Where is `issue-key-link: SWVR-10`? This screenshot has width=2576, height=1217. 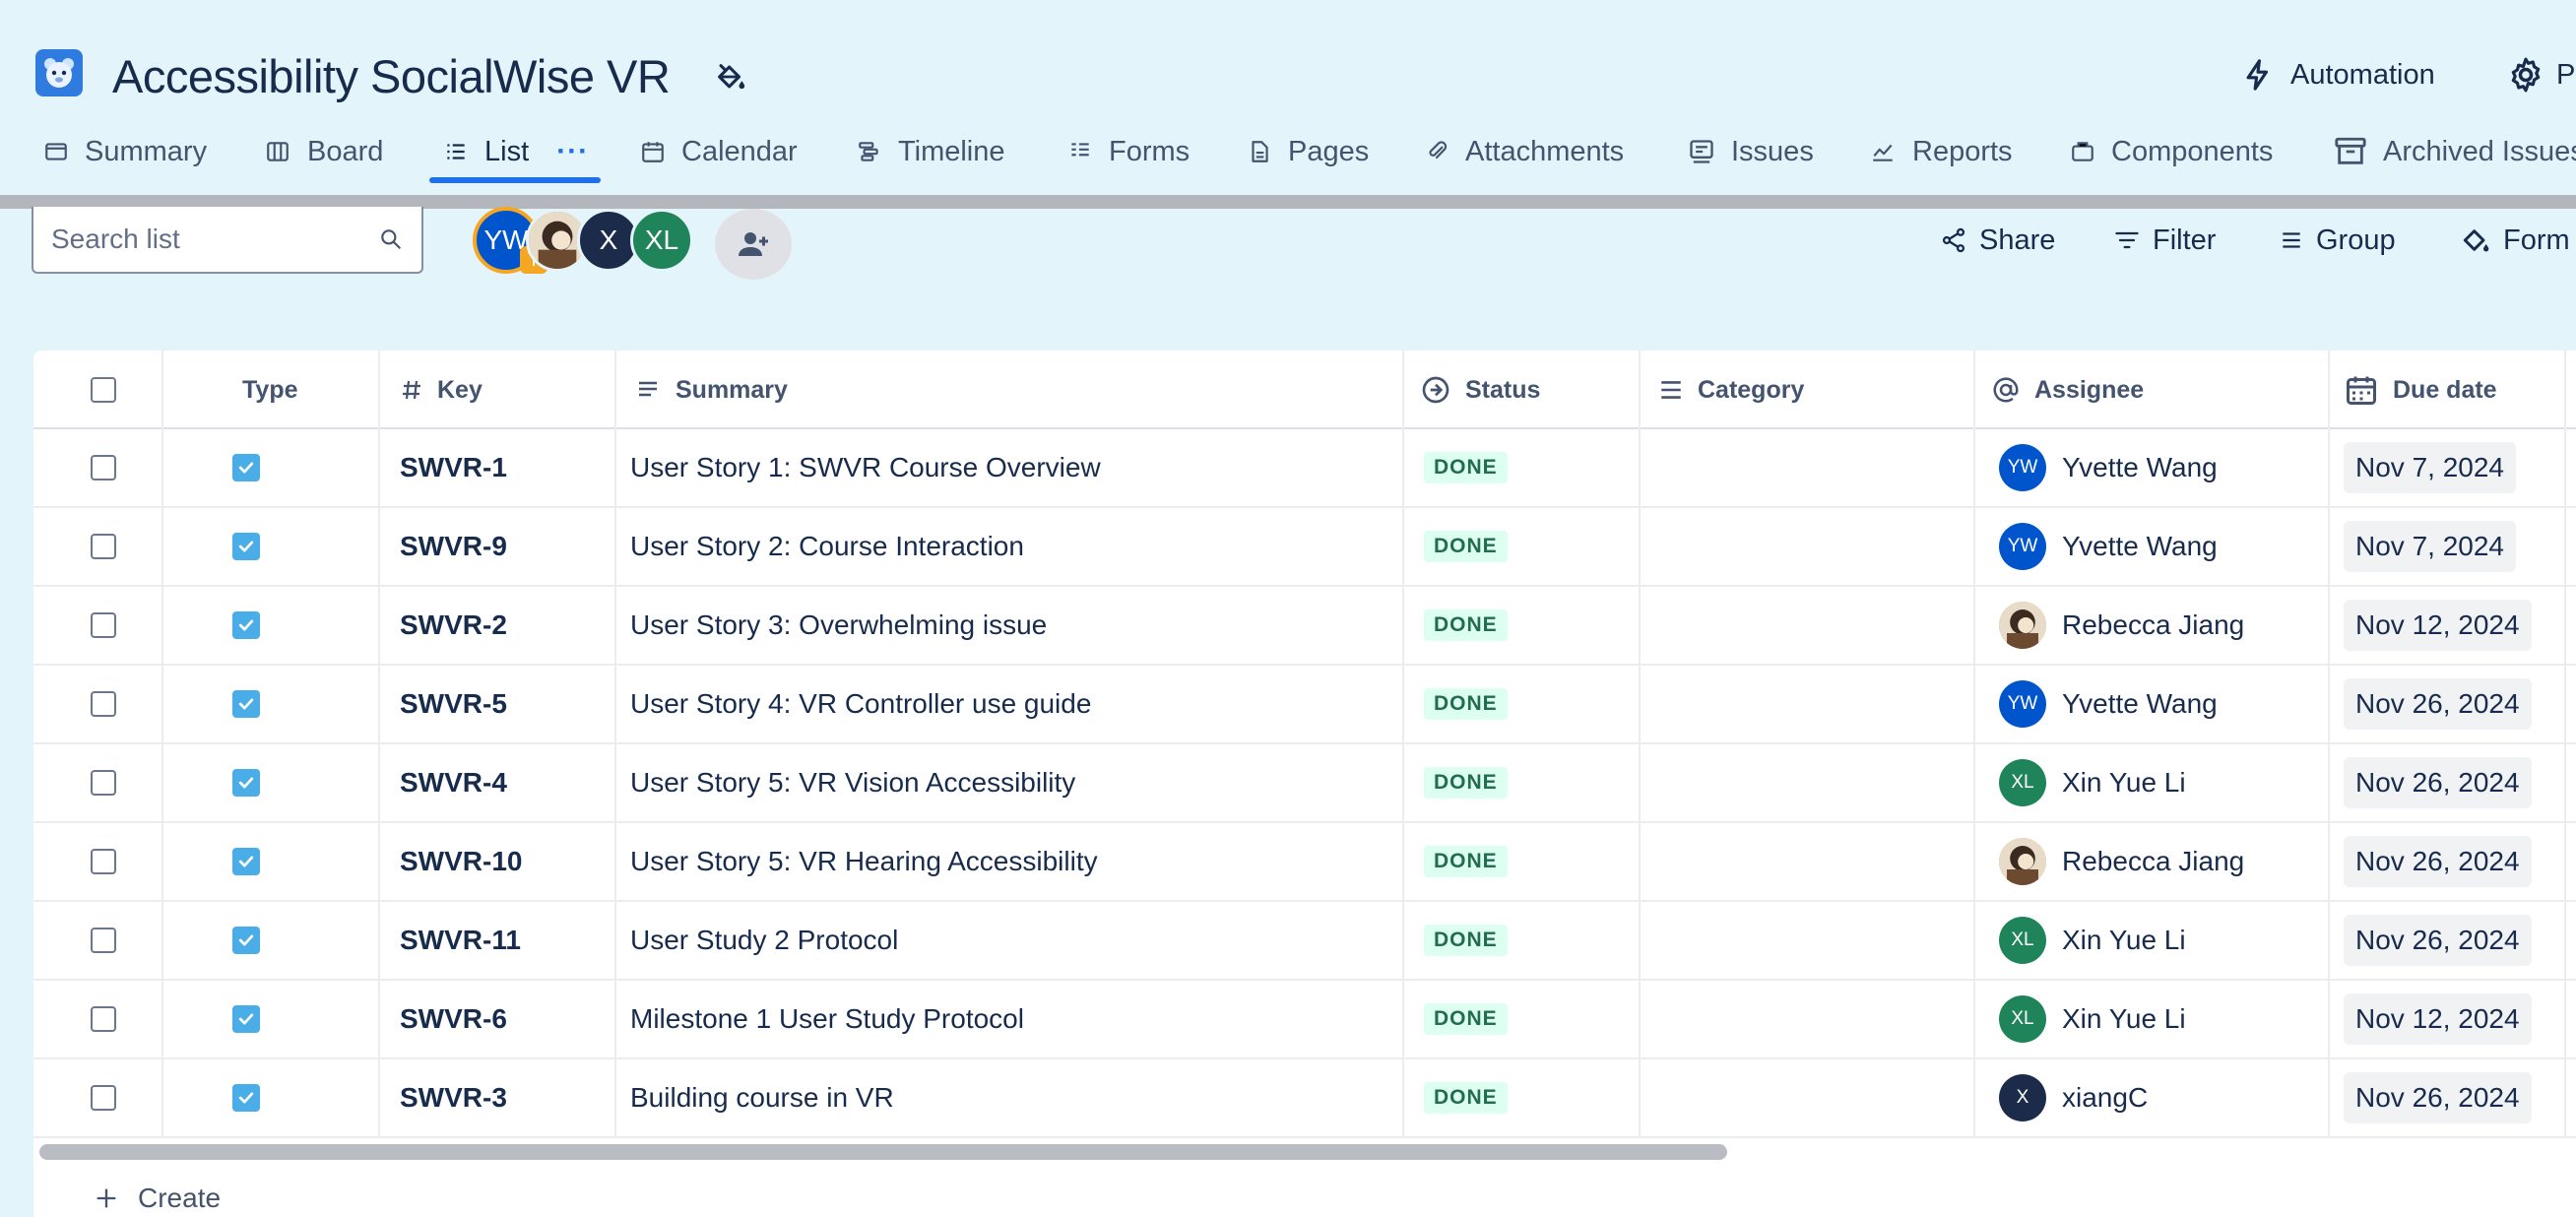
issue-key-link: SWVR-10 is located at coordinates (461, 861).